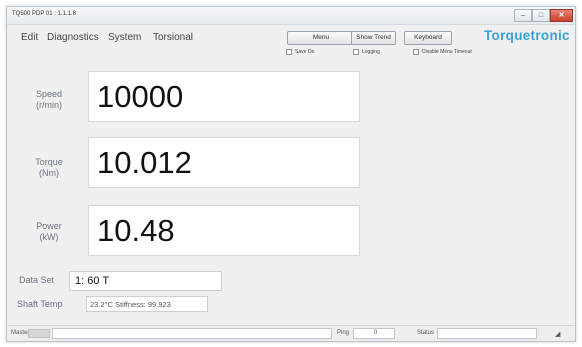 Image resolution: width=582 pixels, height=347 pixels. I want to click on disable-menu-timeout-label: Disable Menu Timeout, so click(447, 52).